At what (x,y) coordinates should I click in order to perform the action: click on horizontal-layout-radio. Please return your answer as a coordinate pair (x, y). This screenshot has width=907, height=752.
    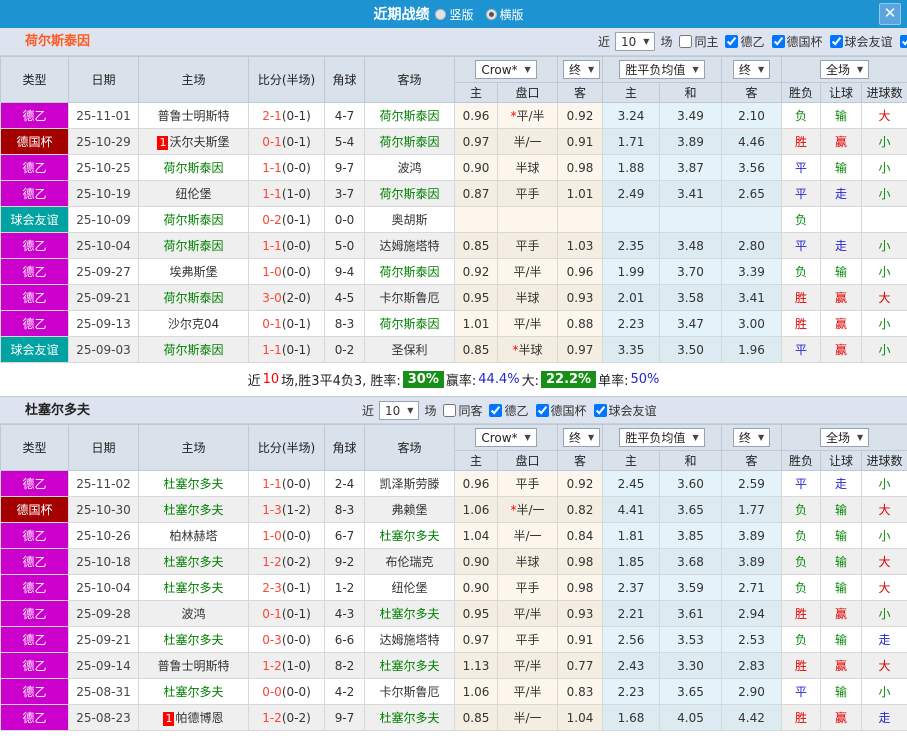
    Looking at the image, I should click on (491, 14).